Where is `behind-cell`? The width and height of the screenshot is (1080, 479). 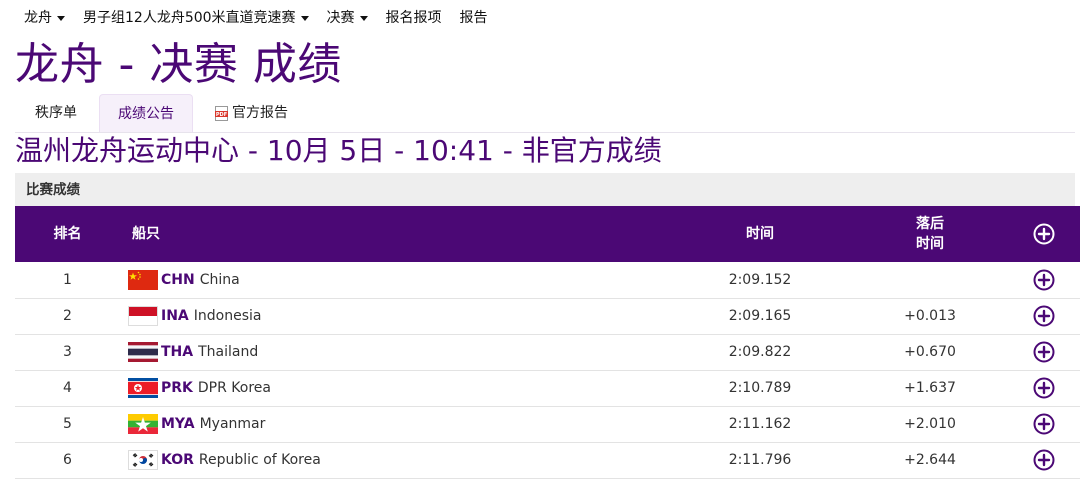
behind-cell is located at coordinates (930, 280).